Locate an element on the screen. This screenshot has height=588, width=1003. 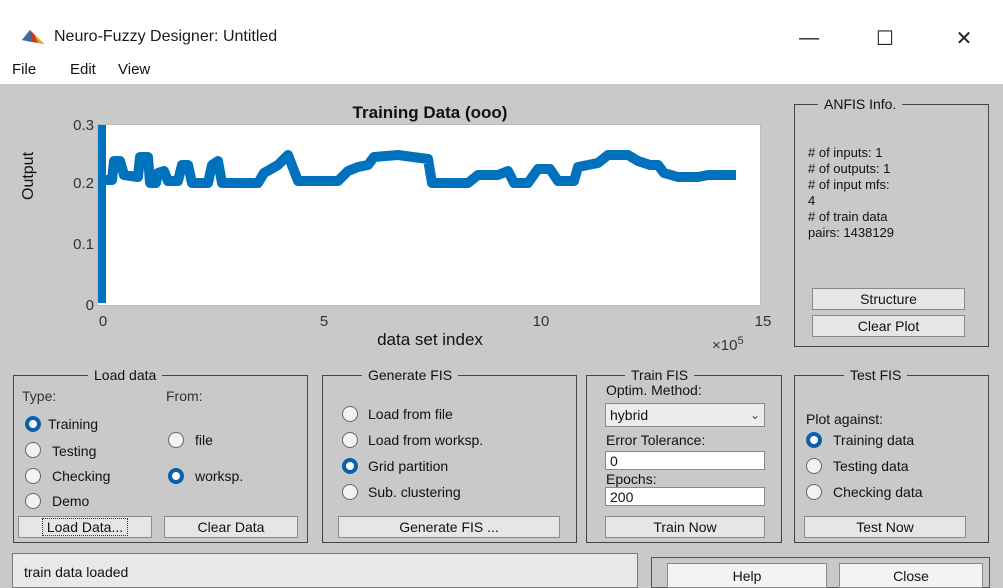
error-tolerance-label: Error Tolerance: is located at coordinates (656, 440).